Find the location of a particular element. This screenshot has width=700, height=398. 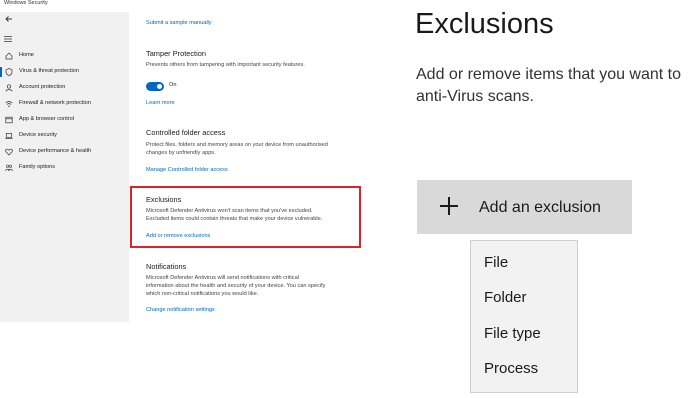

heart-icon is located at coordinates (9, 152).